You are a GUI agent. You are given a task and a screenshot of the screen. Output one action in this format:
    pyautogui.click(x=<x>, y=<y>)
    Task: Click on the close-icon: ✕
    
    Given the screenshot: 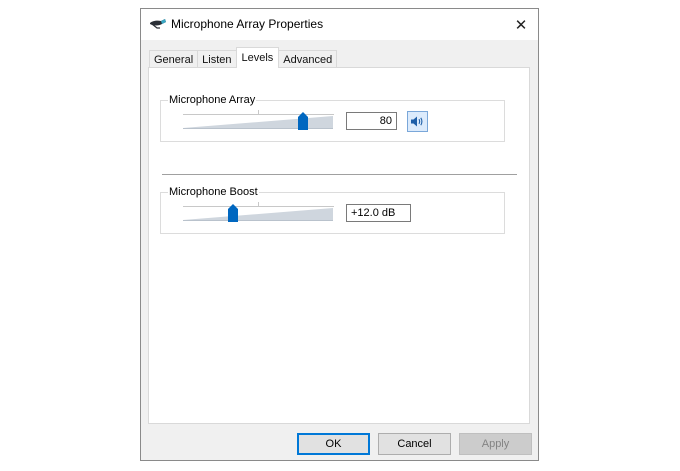 What is the action you would take?
    pyautogui.click(x=521, y=25)
    